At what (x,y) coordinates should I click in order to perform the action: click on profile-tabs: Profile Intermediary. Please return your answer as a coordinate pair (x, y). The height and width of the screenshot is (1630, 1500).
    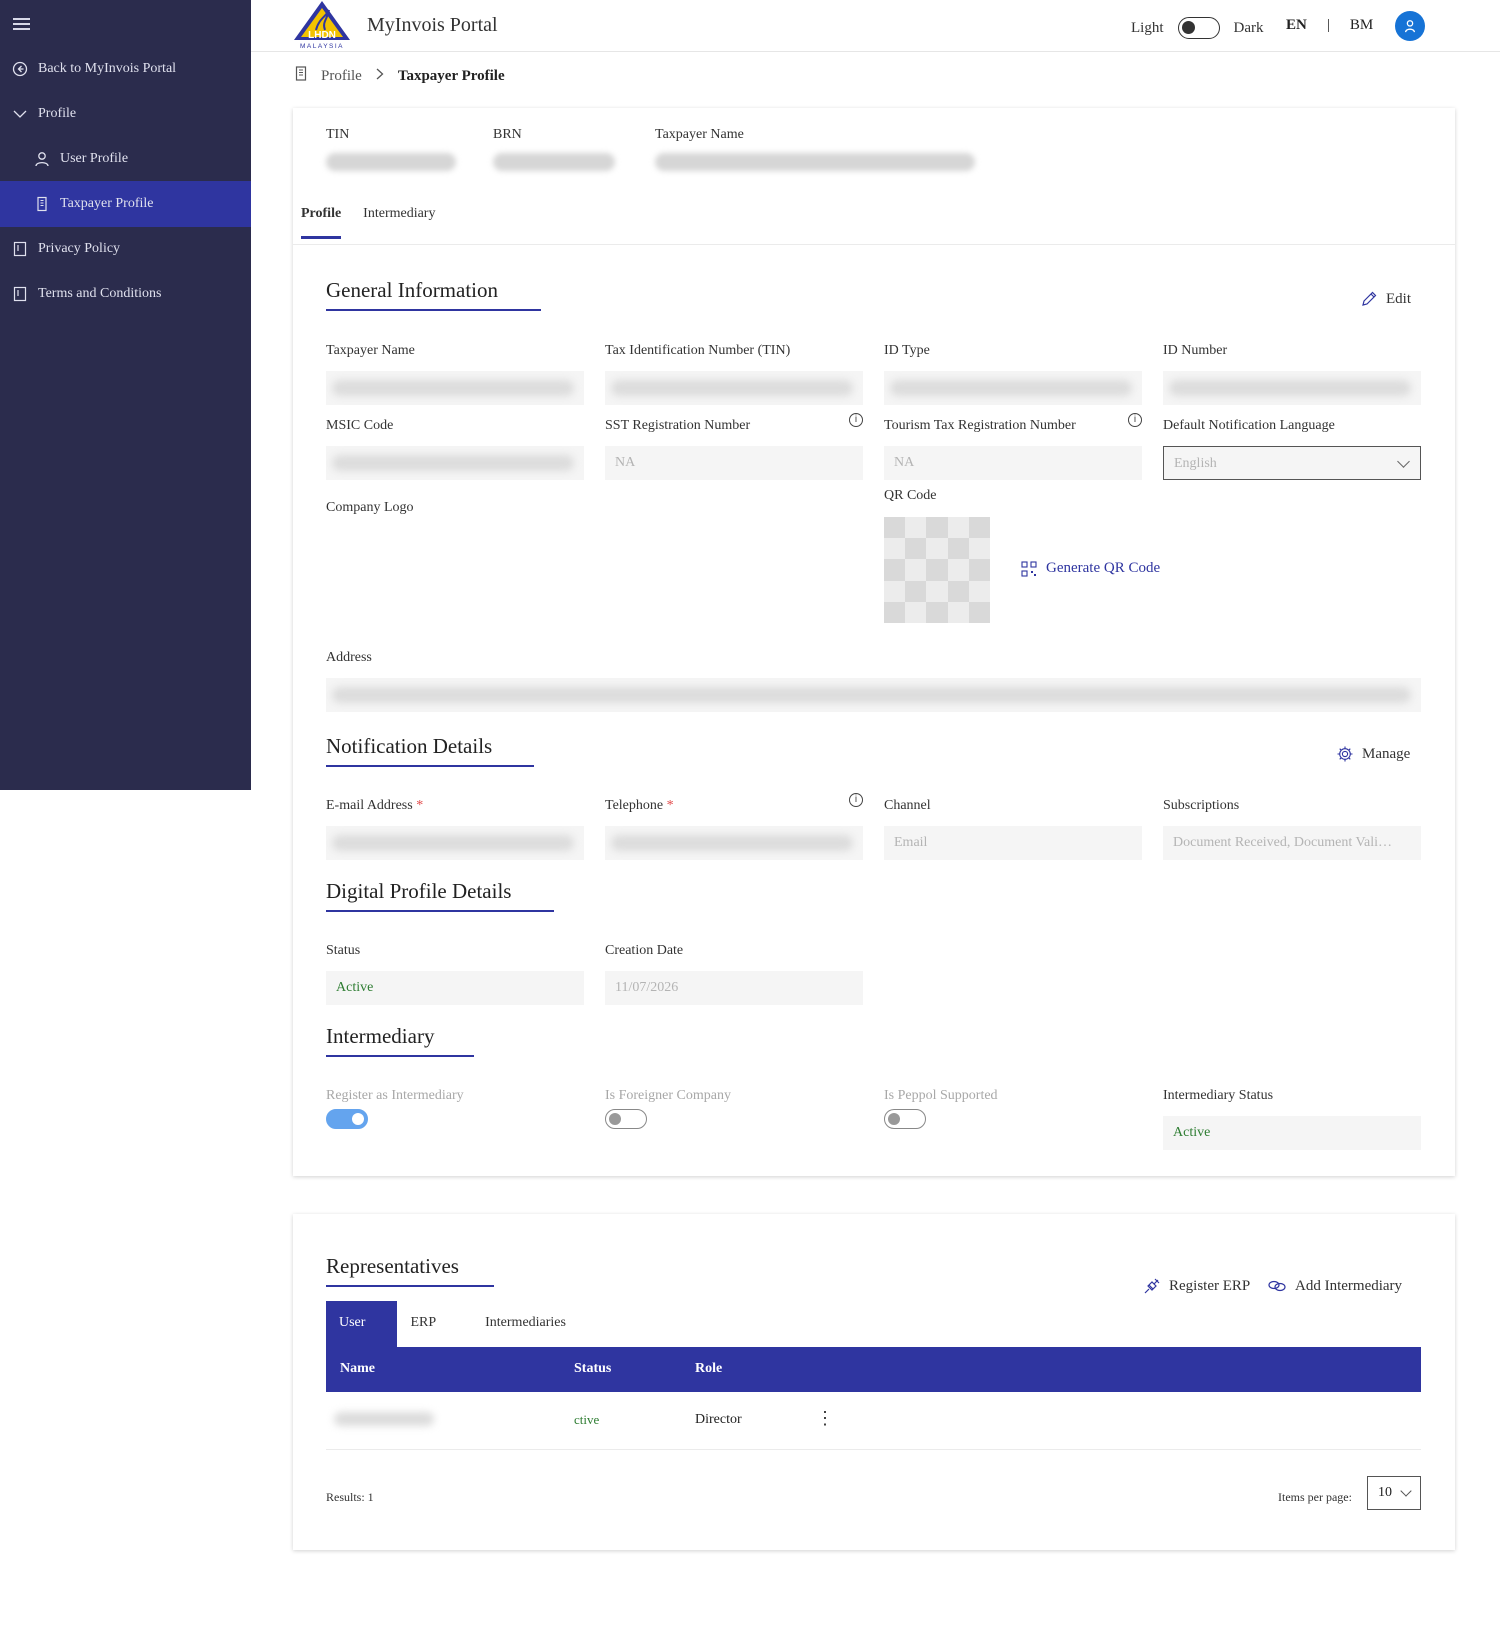
    Looking at the image, I should click on (379, 222).